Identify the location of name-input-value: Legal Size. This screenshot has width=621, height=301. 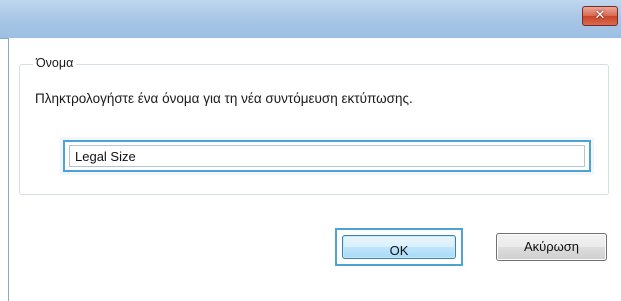
(105, 156).